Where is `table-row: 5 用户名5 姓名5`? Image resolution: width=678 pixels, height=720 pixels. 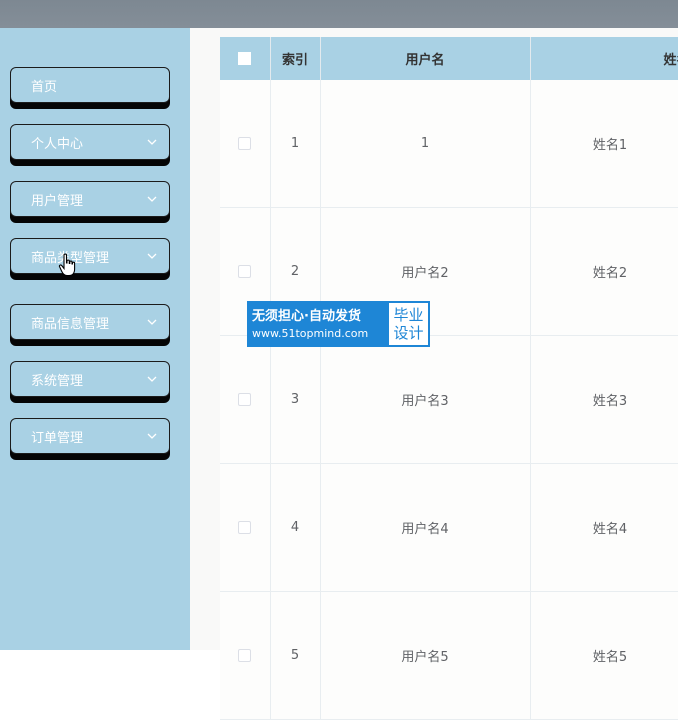
table-row: 5 用户名5 姓名5 is located at coordinates (449, 655).